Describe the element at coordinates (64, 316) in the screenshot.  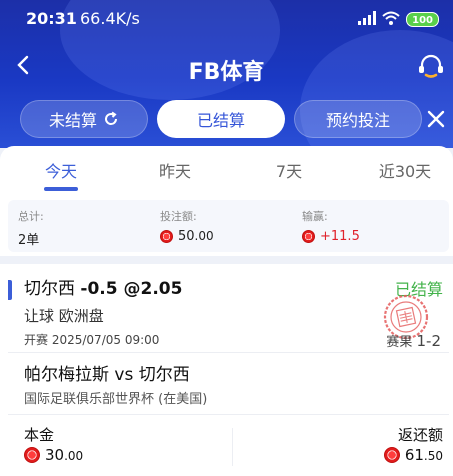
I see `bet-market: 让球 欧洲盘` at that location.